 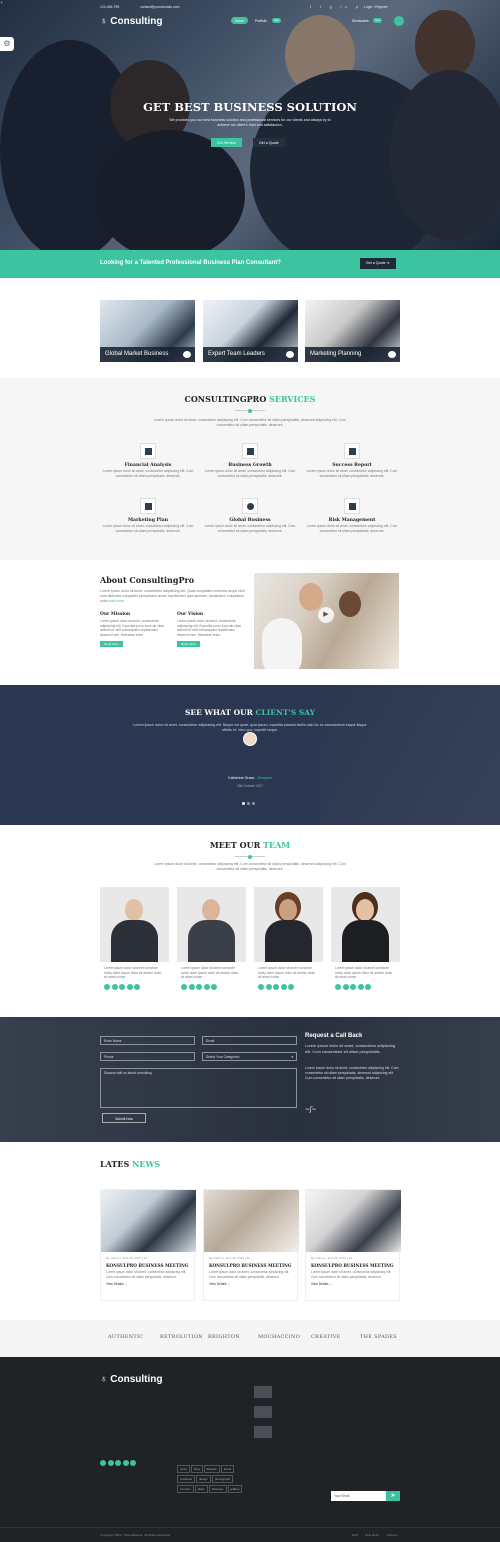 I want to click on service-title: Marketing Plan, so click(x=148, y=520).